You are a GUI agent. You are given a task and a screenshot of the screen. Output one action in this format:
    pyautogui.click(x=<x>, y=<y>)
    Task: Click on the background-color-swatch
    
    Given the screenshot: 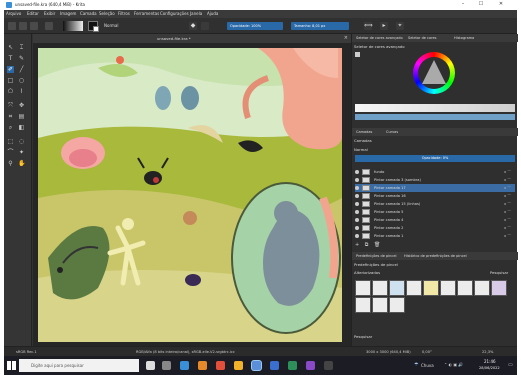 What is the action you would take?
    pyautogui.click(x=96, y=29)
    